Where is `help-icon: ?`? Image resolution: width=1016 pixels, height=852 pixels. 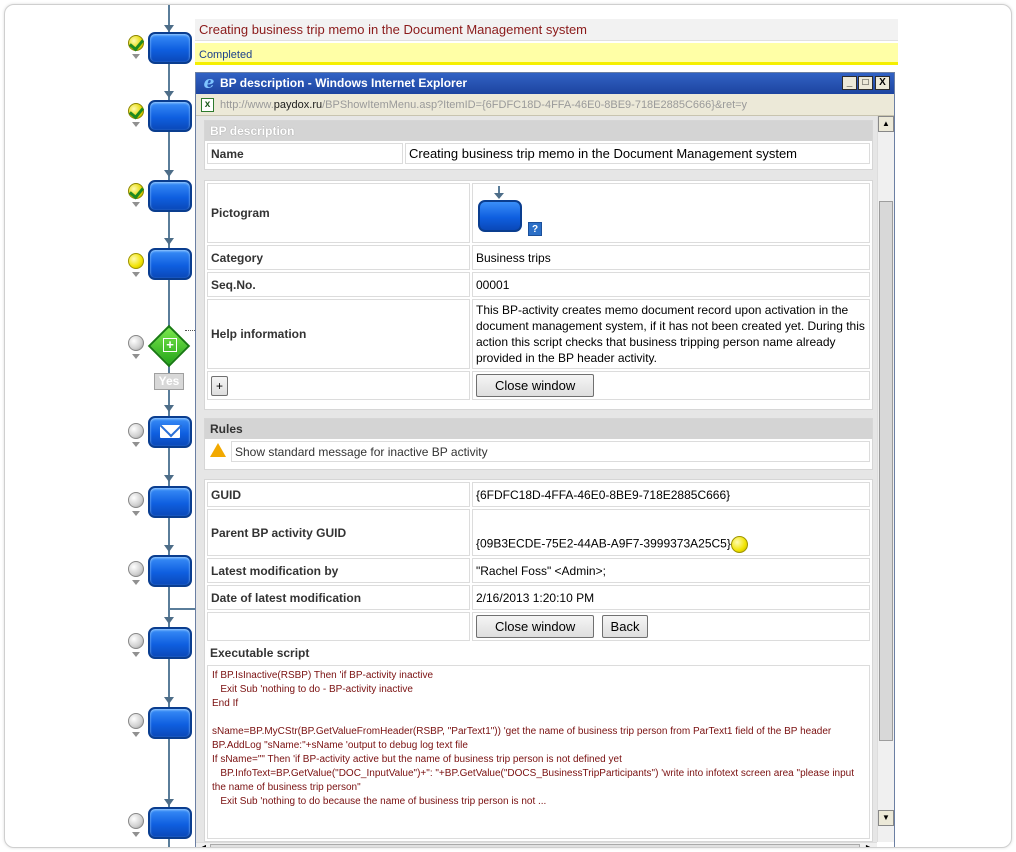
help-icon: ? is located at coordinates (535, 229).